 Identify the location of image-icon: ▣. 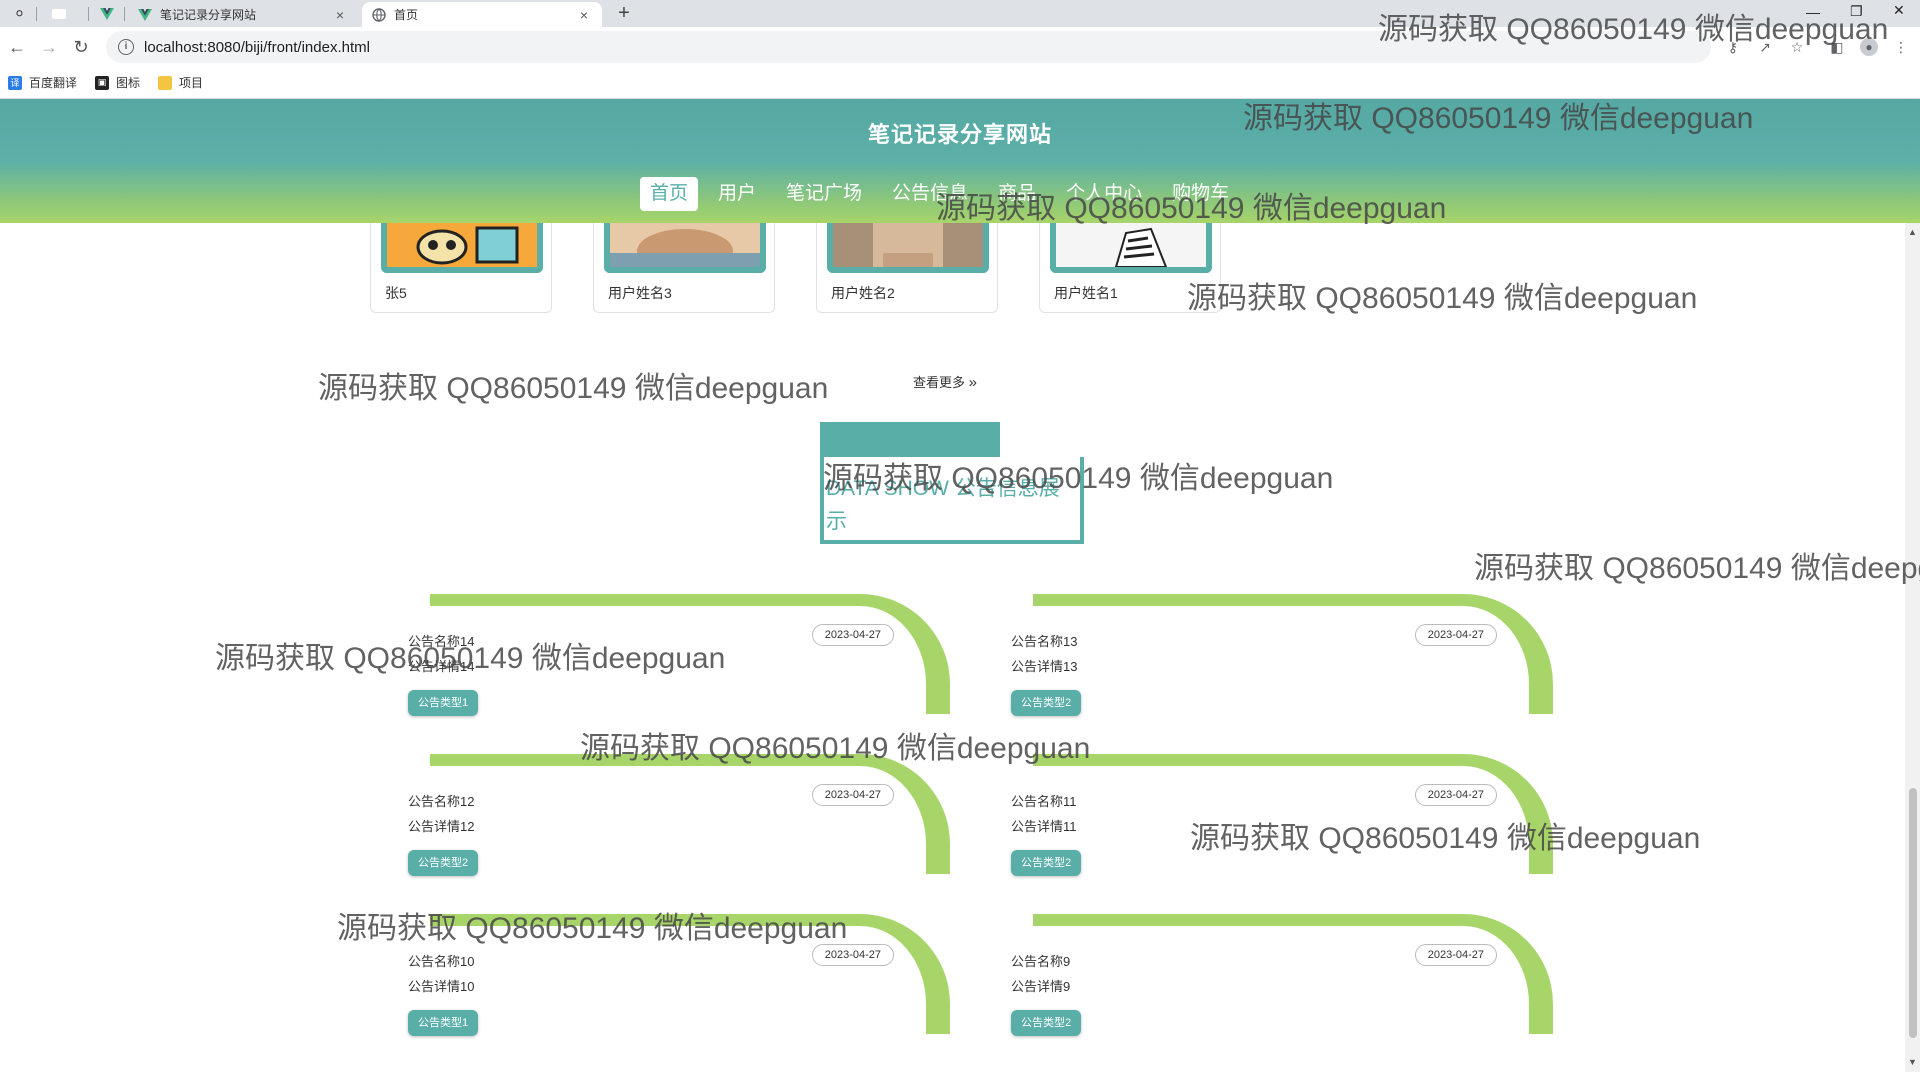
(102, 82).